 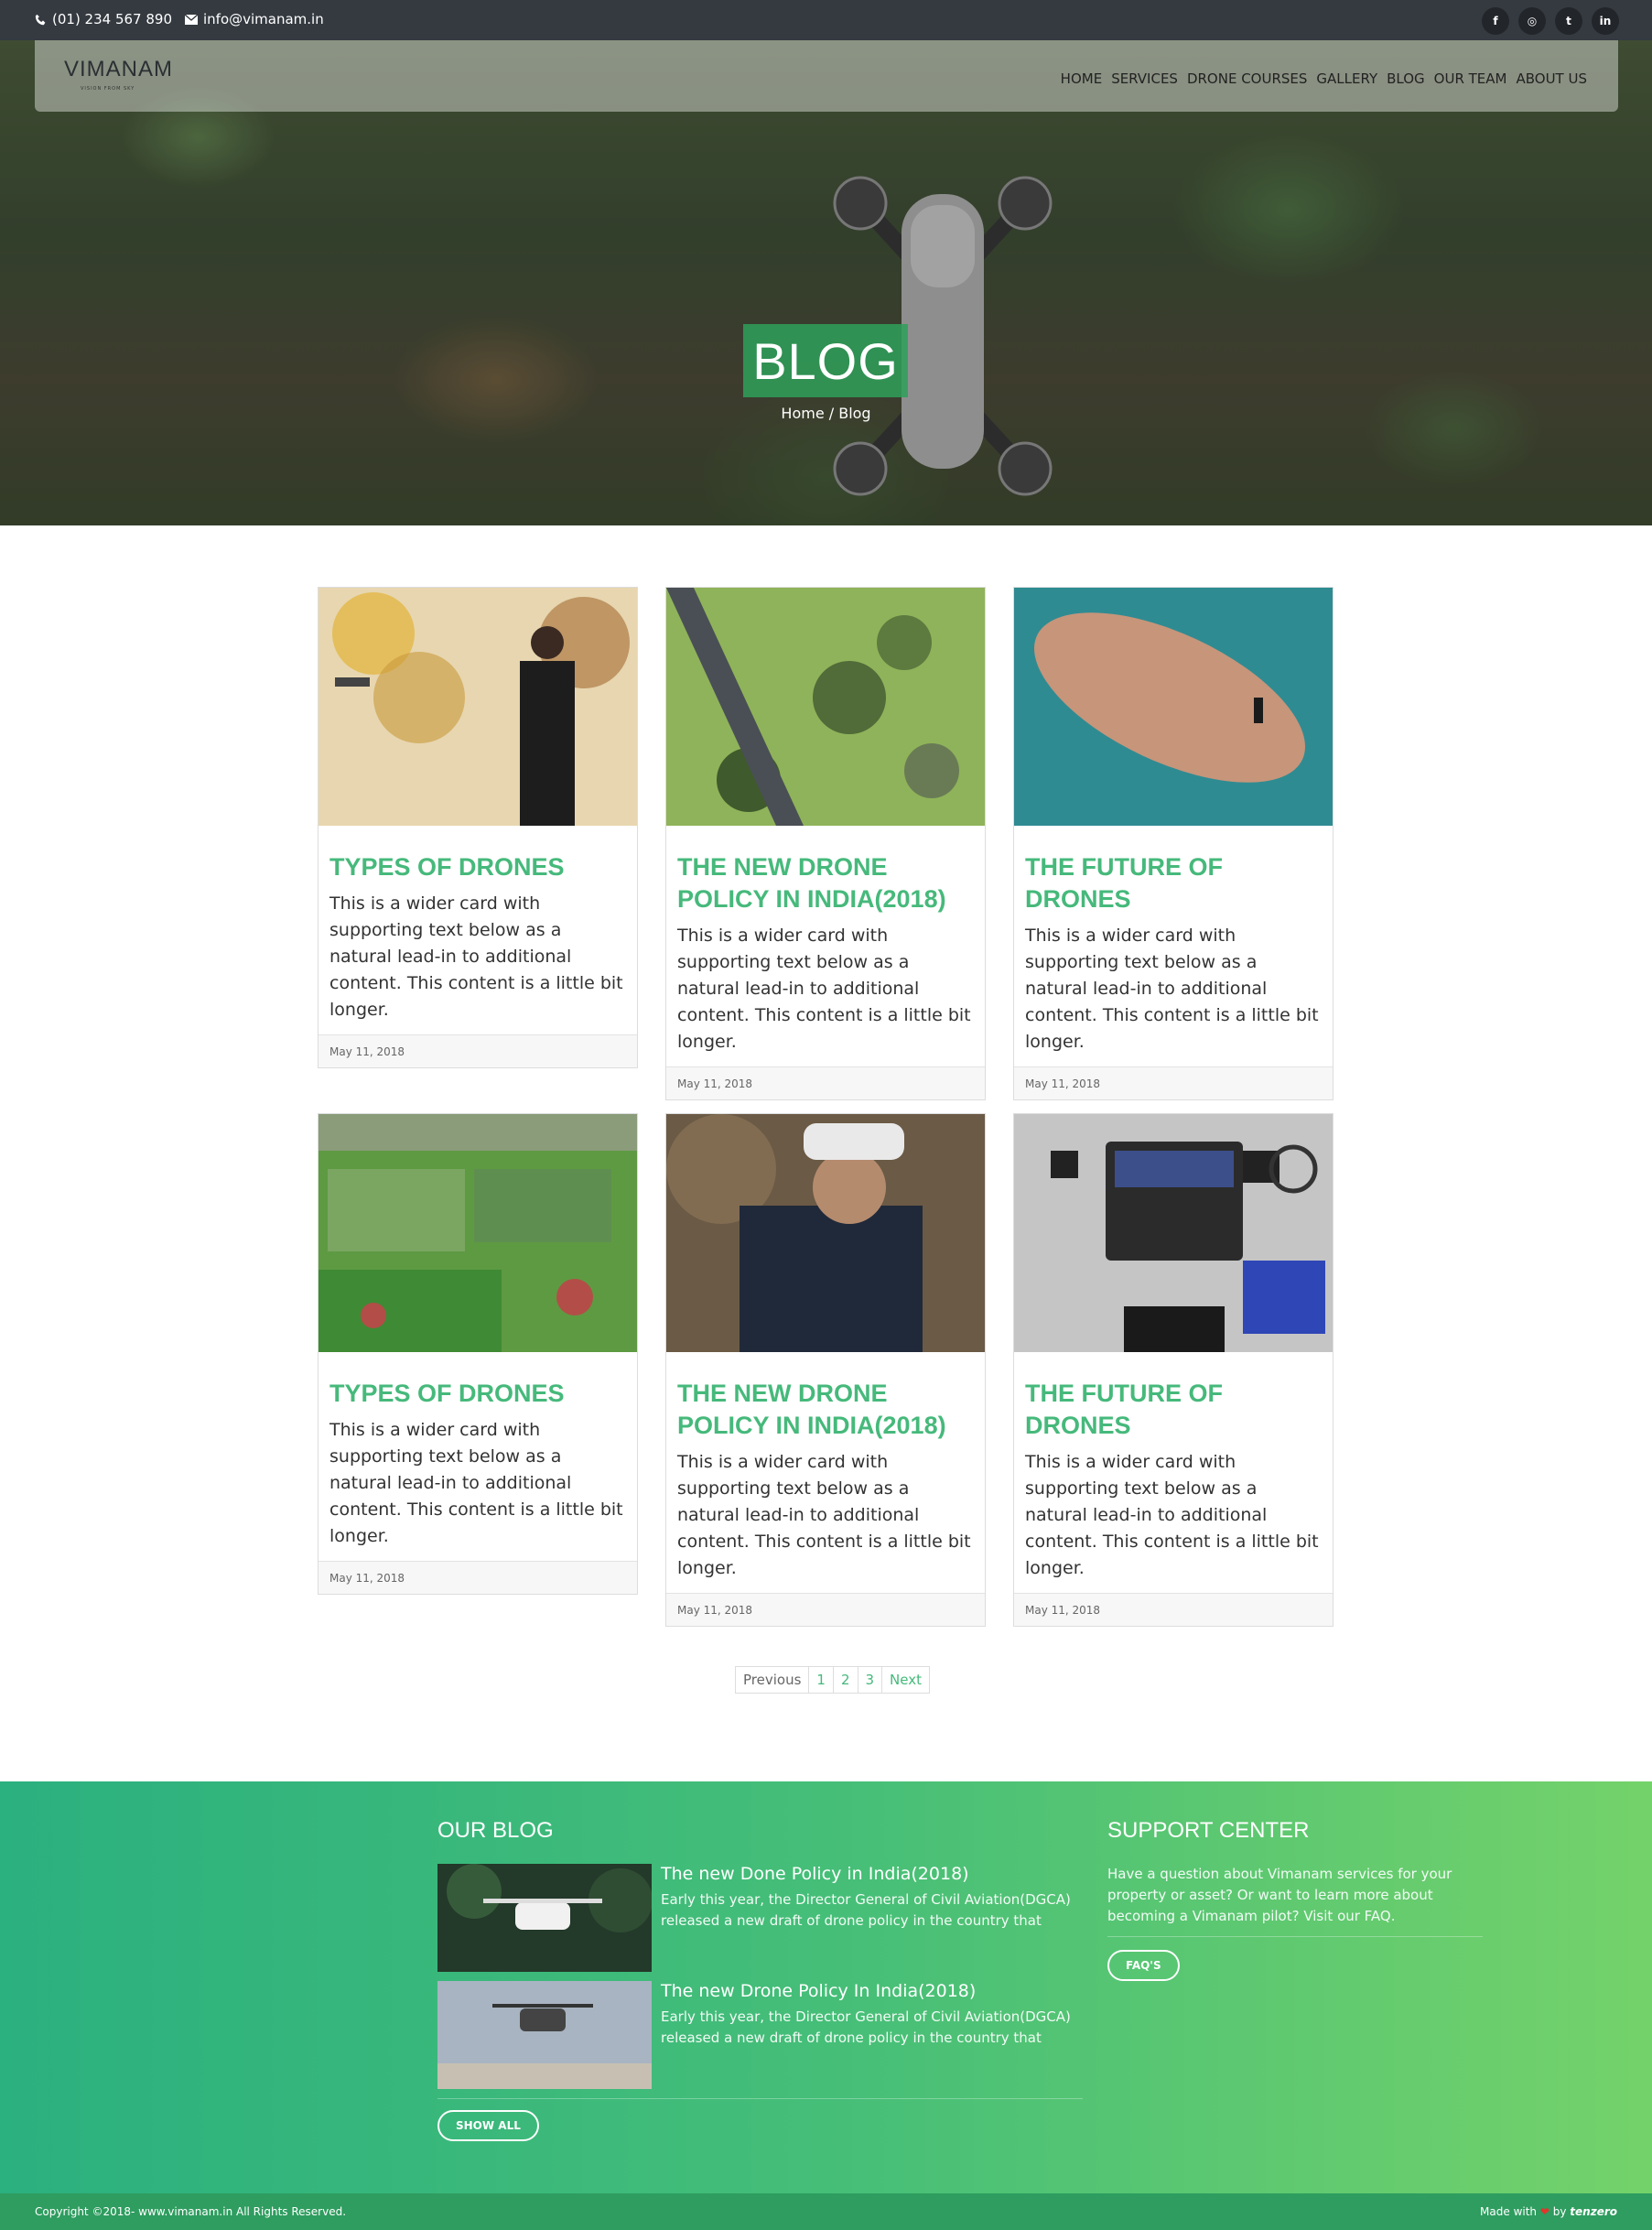 What do you see at coordinates (1144, 79) in the screenshot?
I see `nav-services: SERVICES` at bounding box center [1144, 79].